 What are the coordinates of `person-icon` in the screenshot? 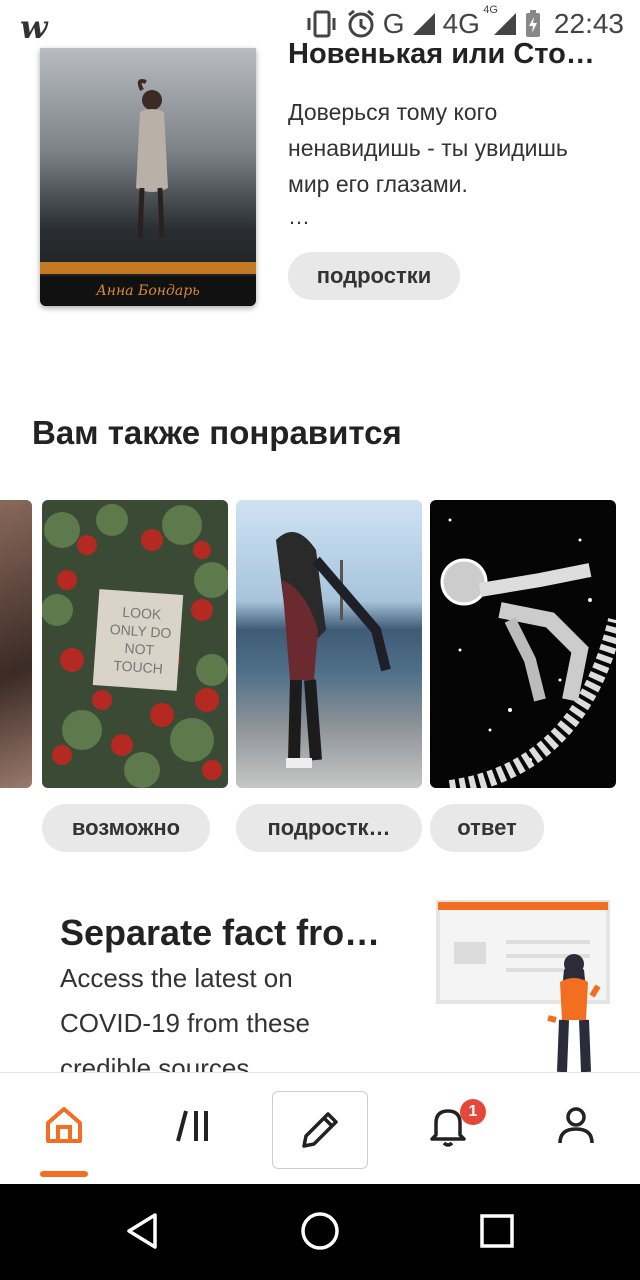 It's located at (576, 1125).